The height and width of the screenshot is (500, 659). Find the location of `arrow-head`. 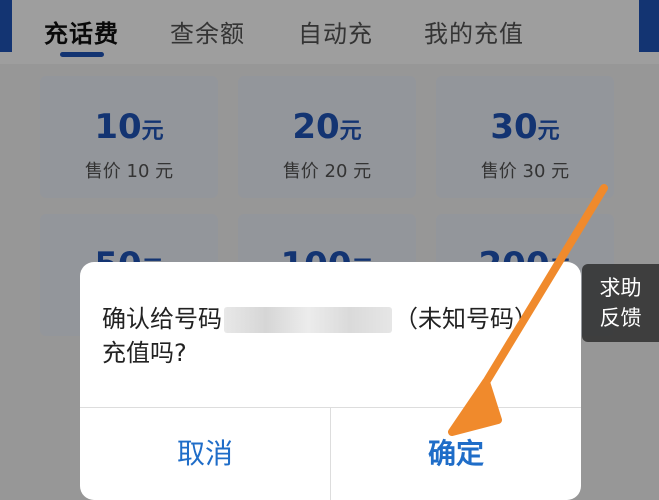

arrow-head is located at coordinates (475, 407).